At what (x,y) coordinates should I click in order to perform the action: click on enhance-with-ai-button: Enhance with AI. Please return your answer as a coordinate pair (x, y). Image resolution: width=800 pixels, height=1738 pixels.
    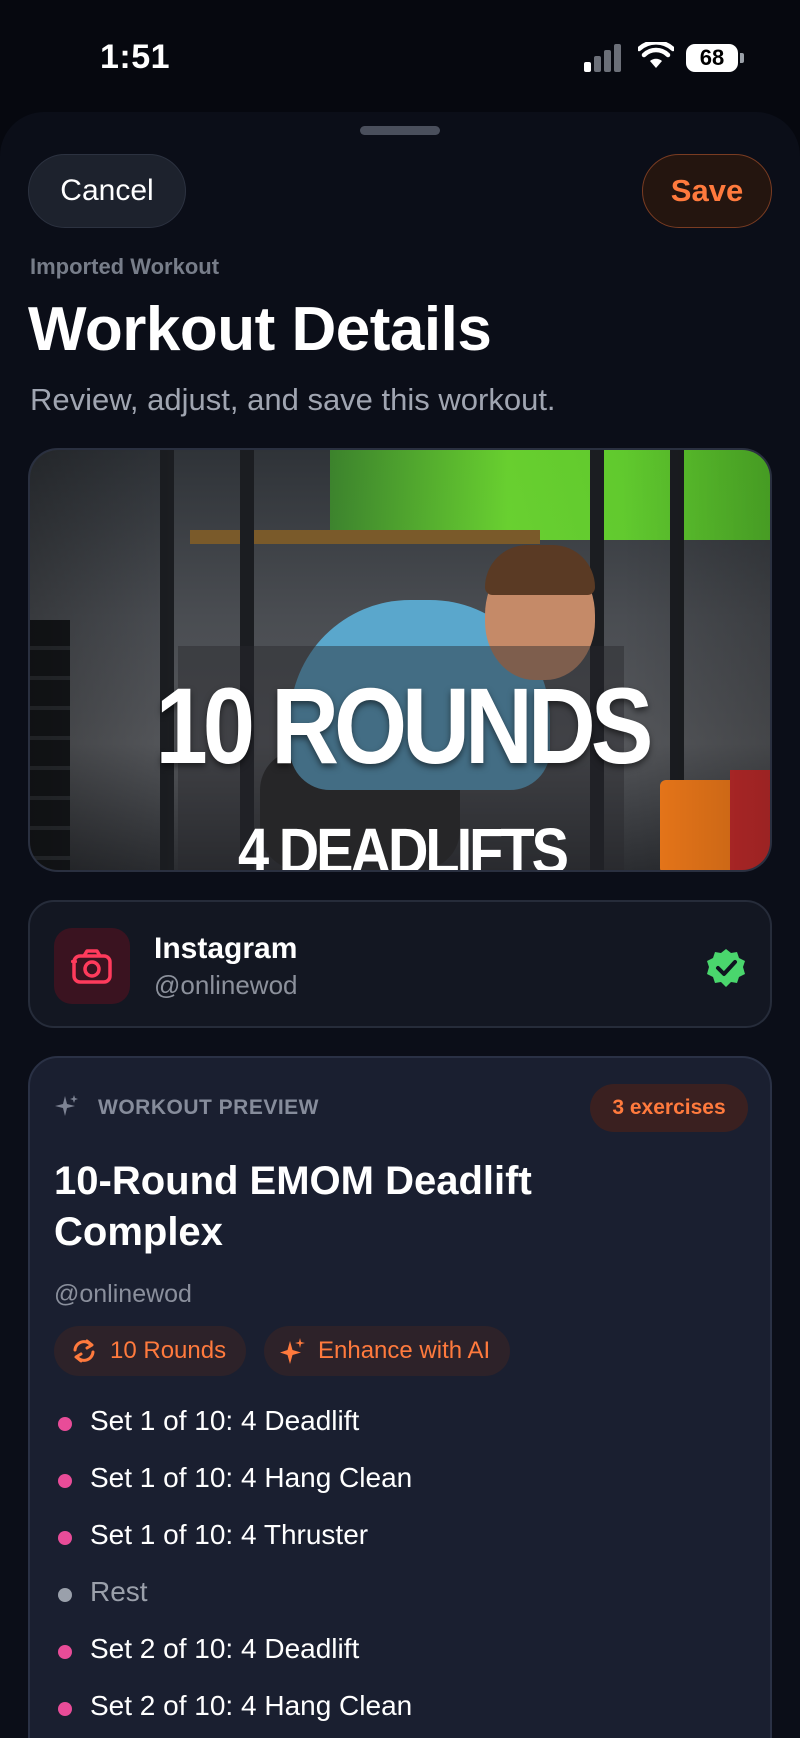
    Looking at the image, I should click on (387, 1351).